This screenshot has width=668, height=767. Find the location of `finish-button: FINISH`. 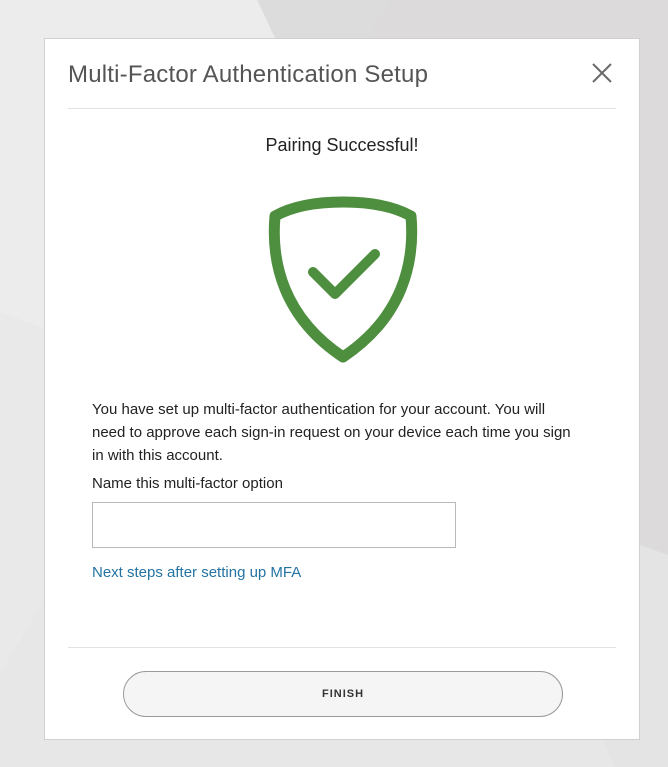

finish-button: FINISH is located at coordinates (343, 694).